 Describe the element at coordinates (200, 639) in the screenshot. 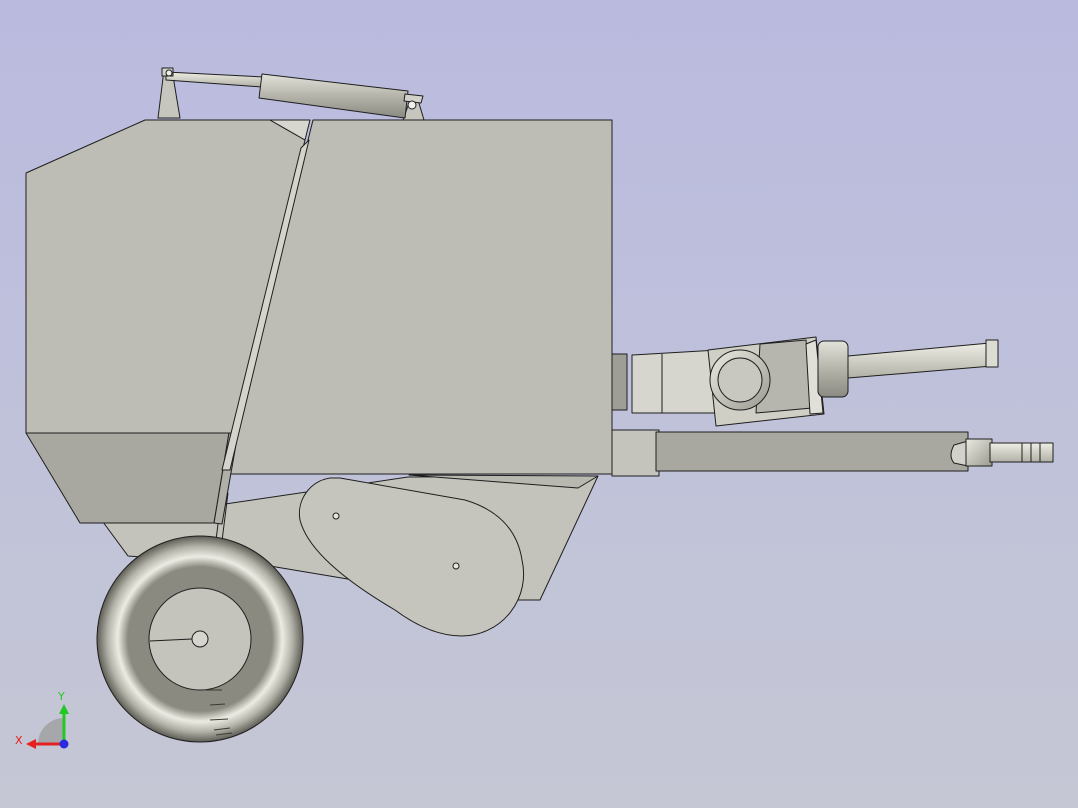

I see `wheel` at that location.